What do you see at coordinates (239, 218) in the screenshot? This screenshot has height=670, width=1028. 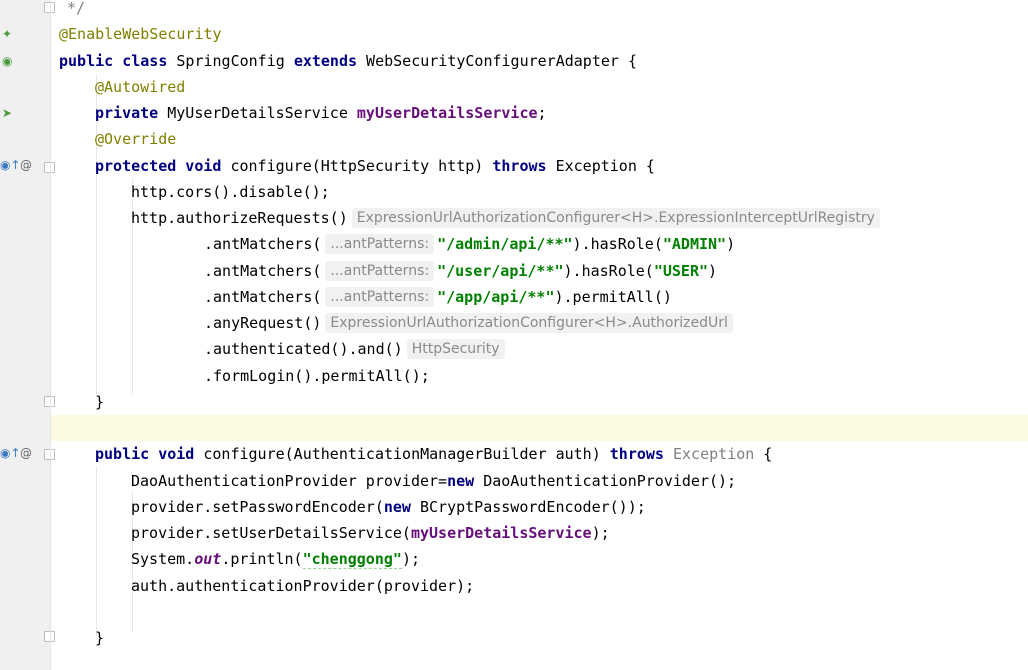 I see `method-call: http.authorizeRequests()` at bounding box center [239, 218].